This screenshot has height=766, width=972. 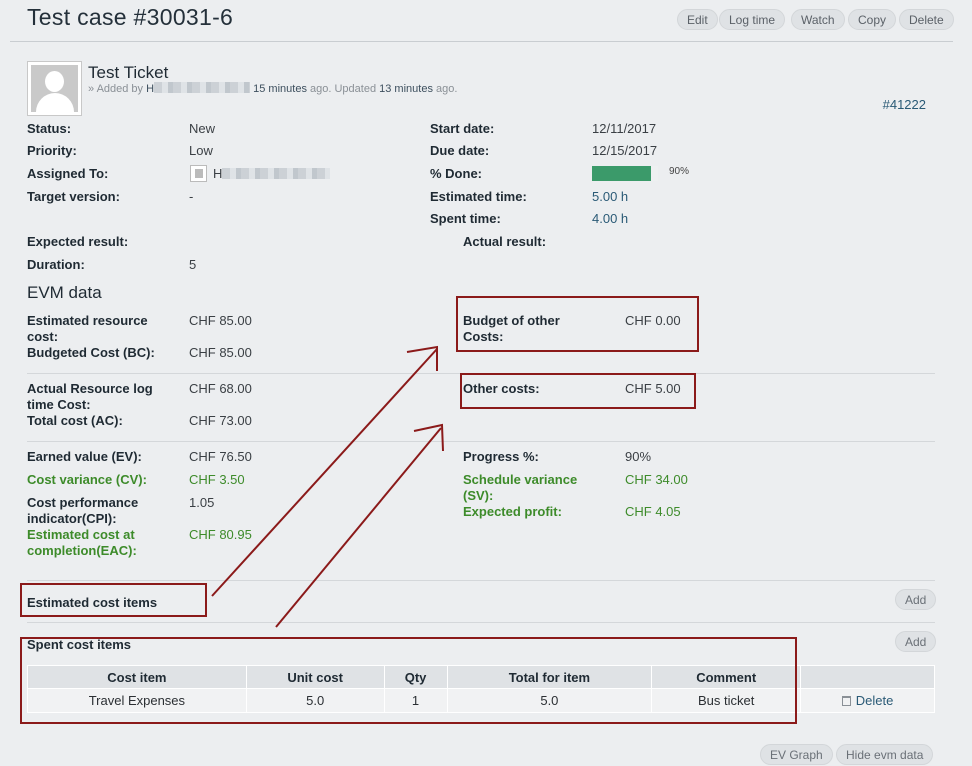 I want to click on arrow-spent-head, so click(x=428, y=437).